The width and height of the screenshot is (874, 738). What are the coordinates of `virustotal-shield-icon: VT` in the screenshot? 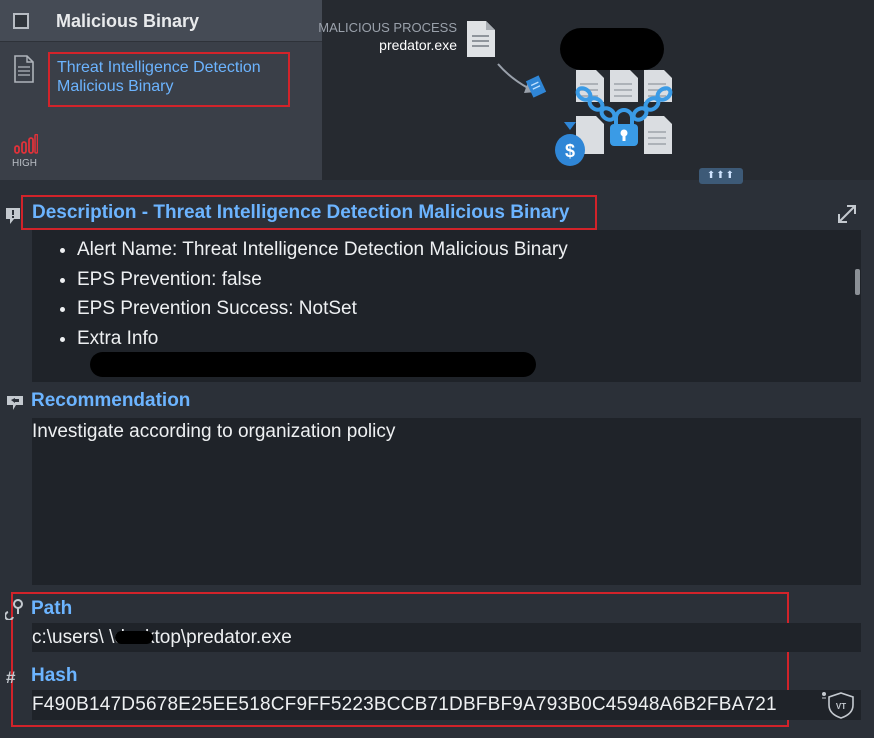 It's located at (839, 705).